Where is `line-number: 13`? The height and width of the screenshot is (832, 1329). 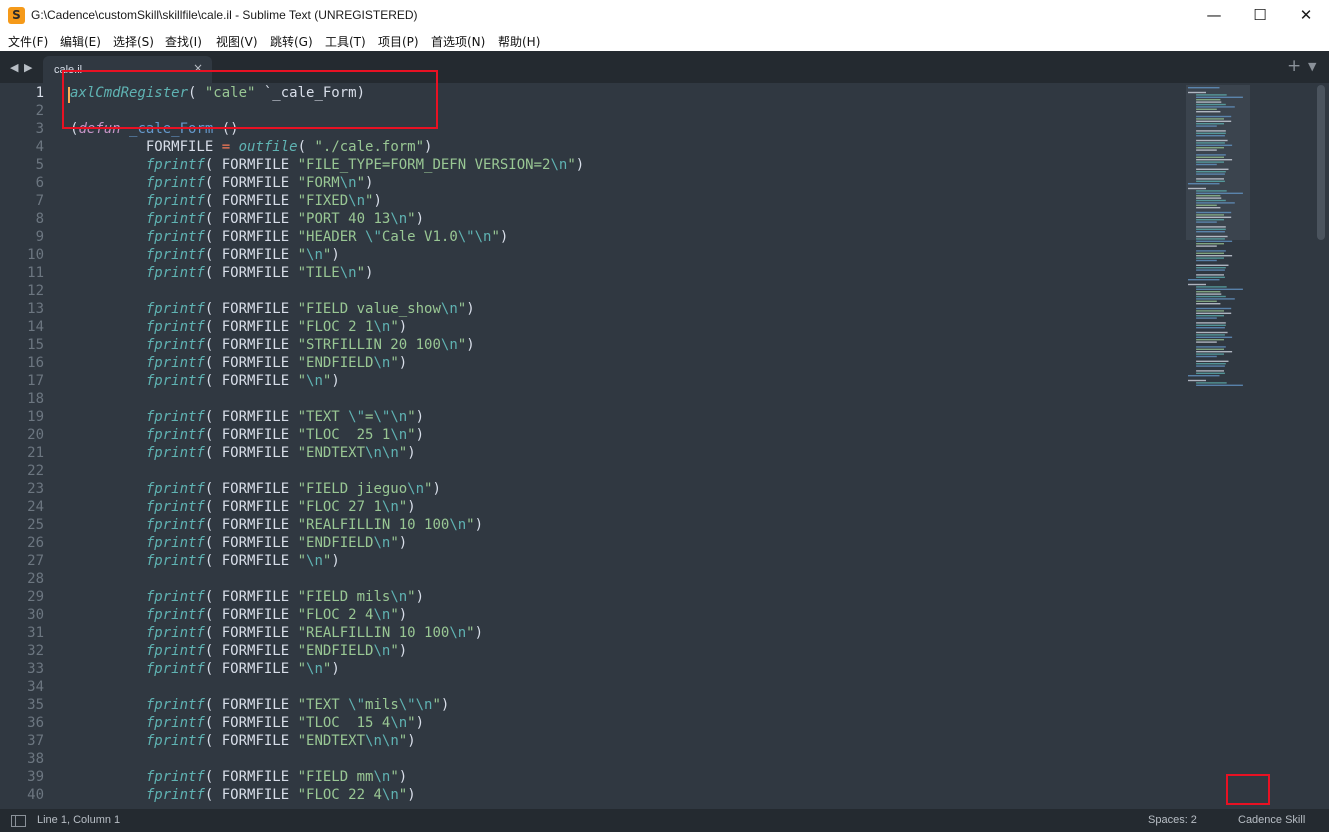 line-number: 13 is located at coordinates (35, 309).